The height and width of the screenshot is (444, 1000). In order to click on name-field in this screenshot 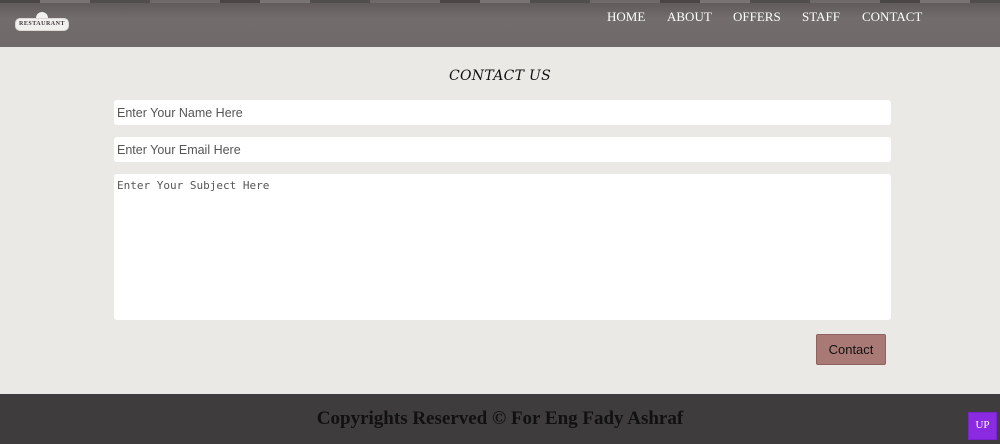, I will do `click(502, 112)`.